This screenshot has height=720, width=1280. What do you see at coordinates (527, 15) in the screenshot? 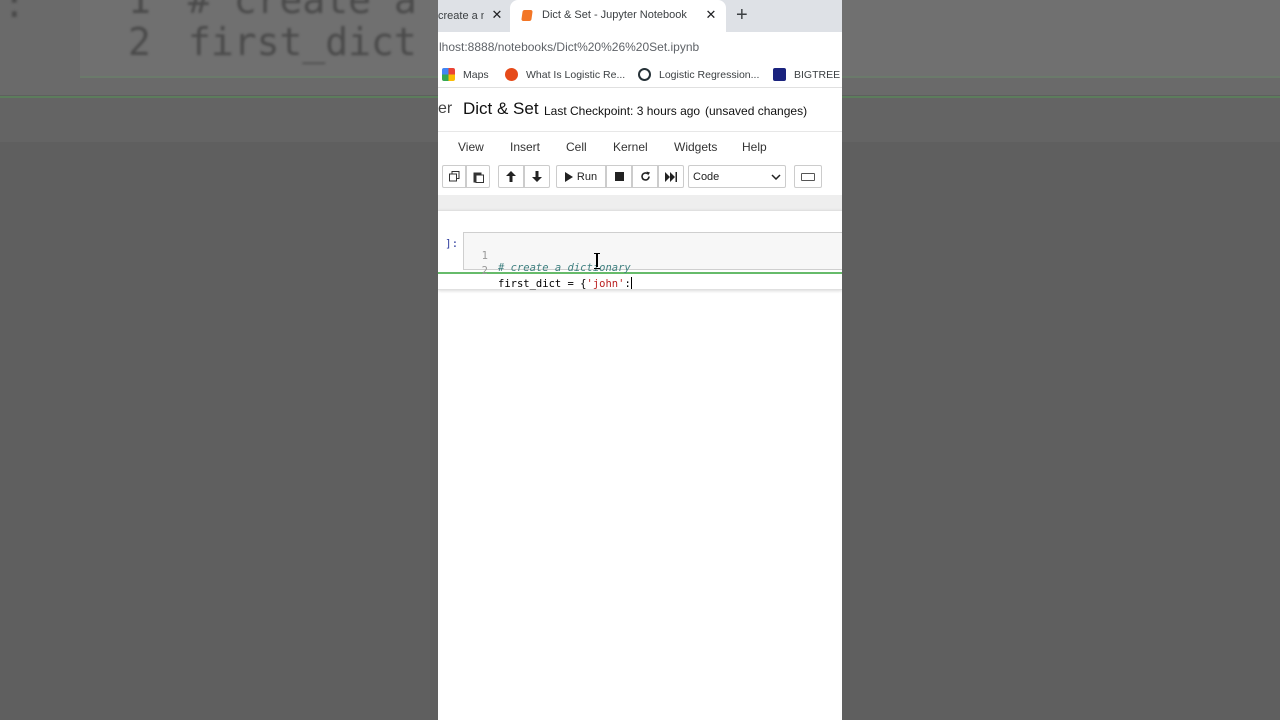
I see `jupyter-favicon-icon` at bounding box center [527, 15].